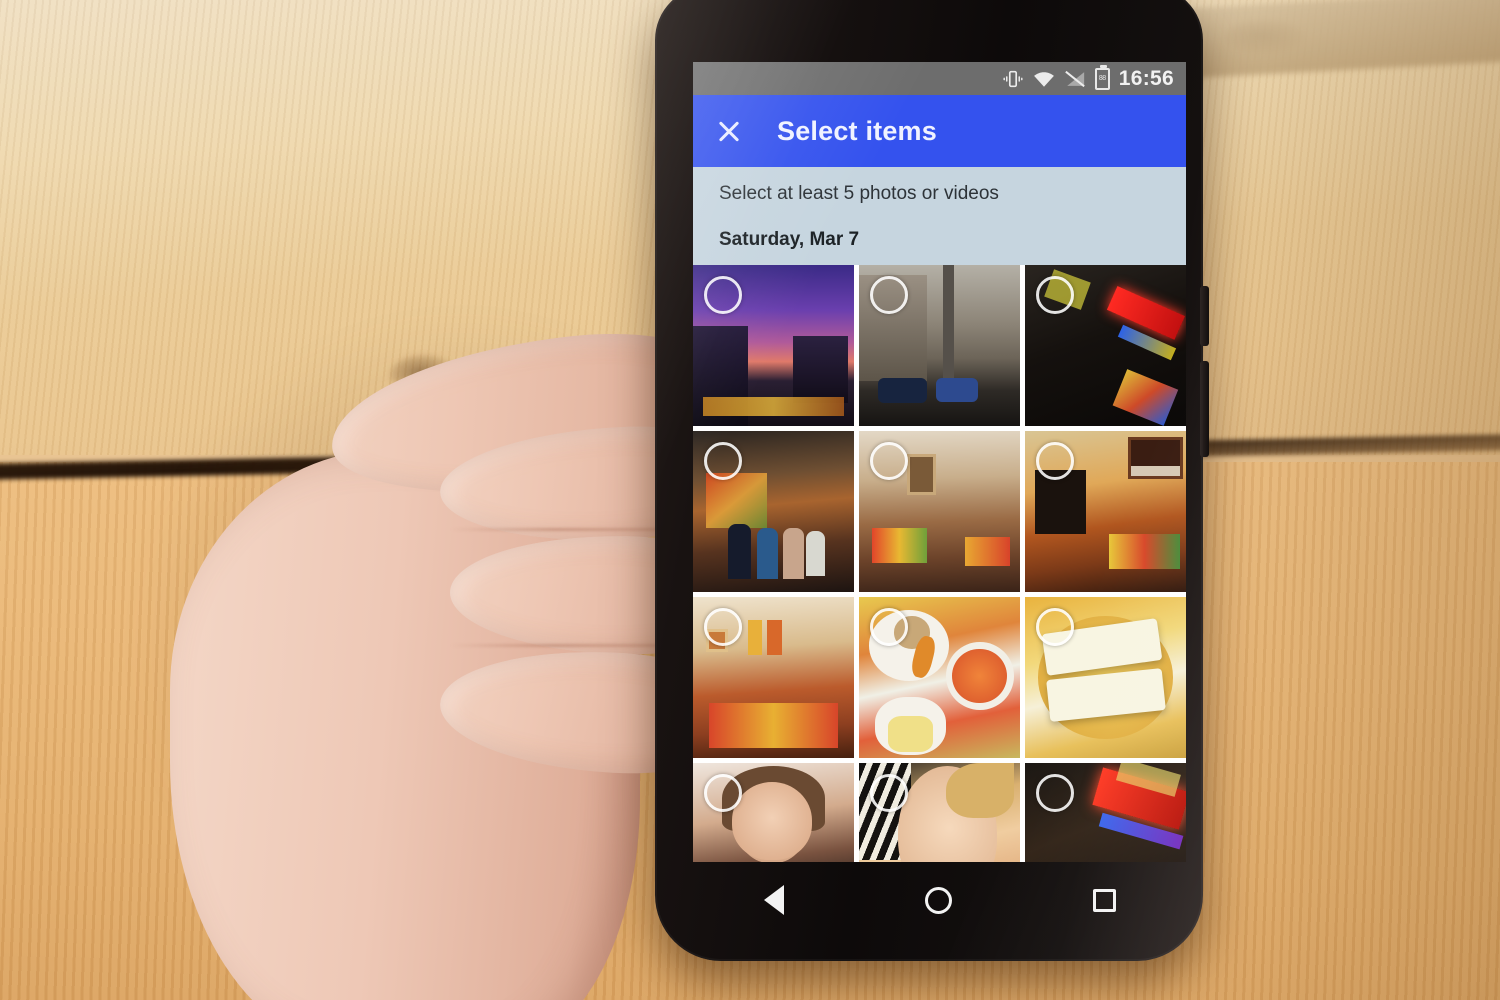 The height and width of the screenshot is (1000, 1500). What do you see at coordinates (939, 511) in the screenshot?
I see `photo-thumbnail-restaurant-dining-room` at bounding box center [939, 511].